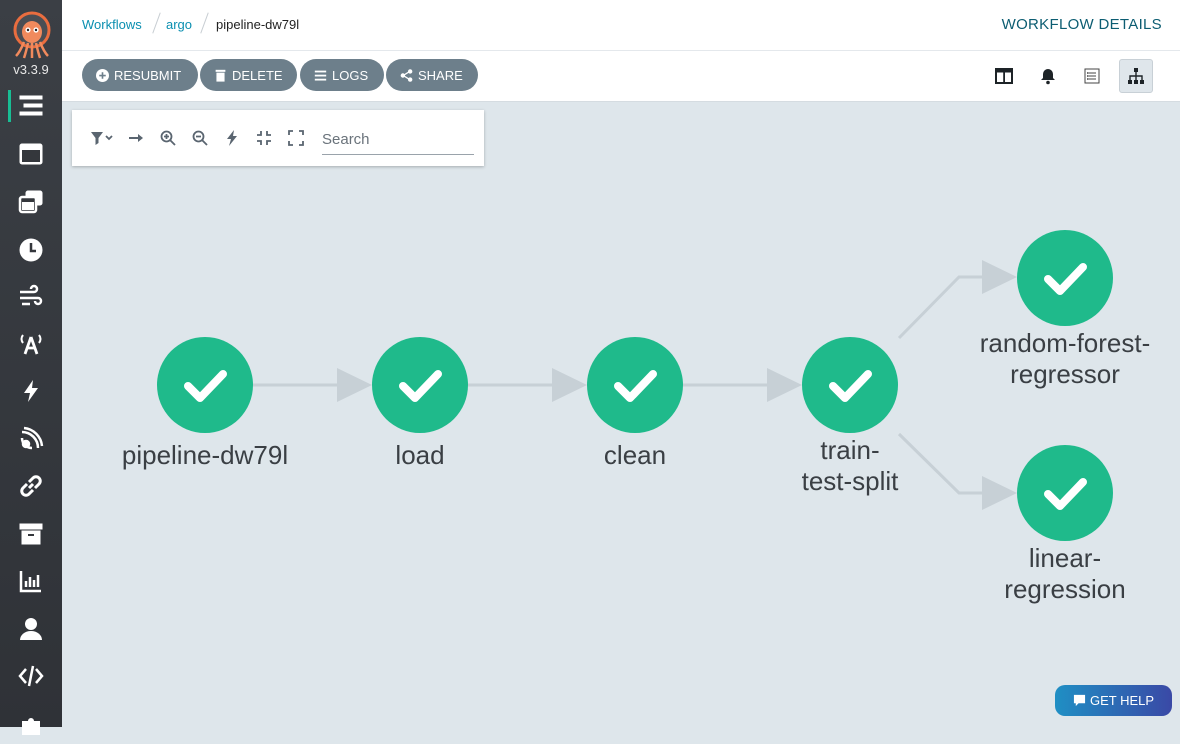 The height and width of the screenshot is (744, 1180). What do you see at coordinates (31, 486) in the screenshot?
I see `nav-api-docs-link-icon` at bounding box center [31, 486].